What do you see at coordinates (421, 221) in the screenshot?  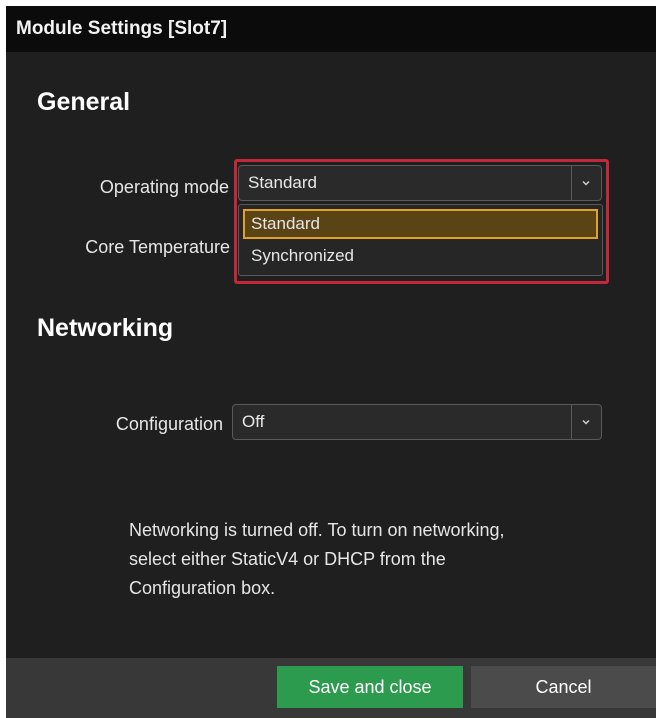 I see `focus-highlight-box` at bounding box center [421, 221].